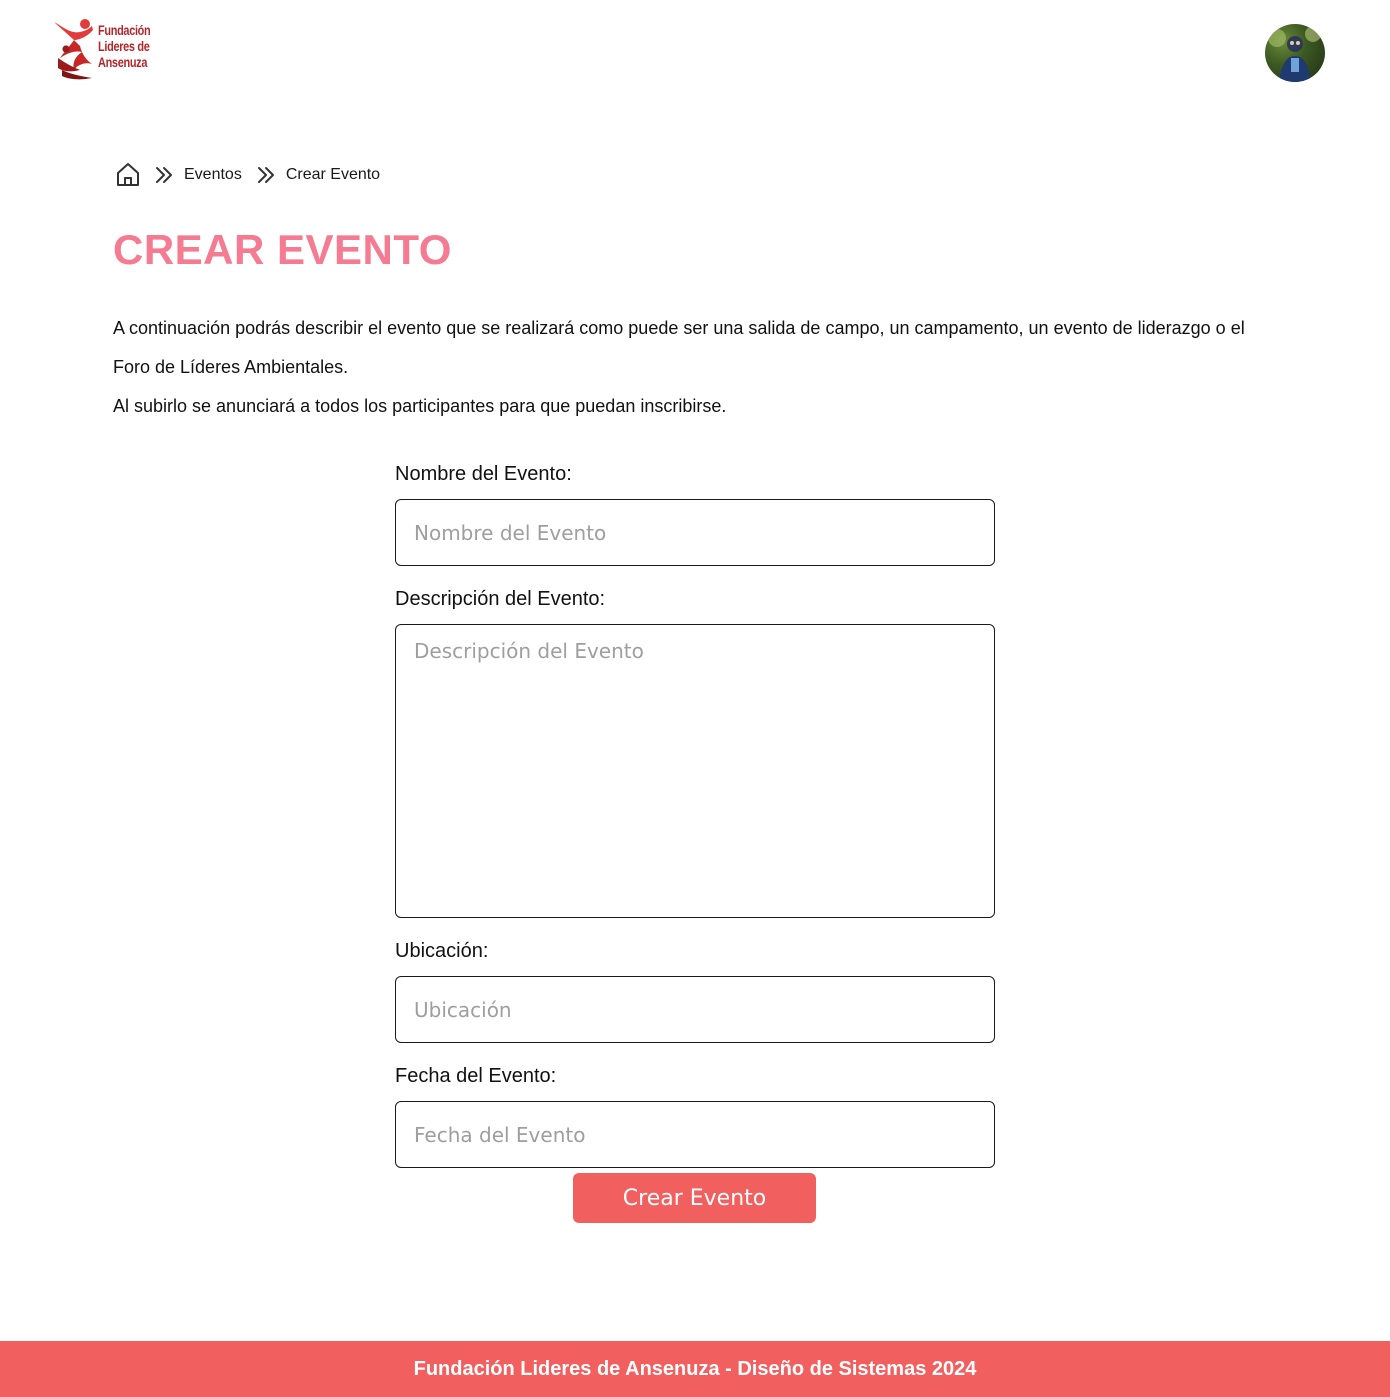 This screenshot has width=1390, height=1397. I want to click on logo-line-3: Ansenuza, so click(123, 62).